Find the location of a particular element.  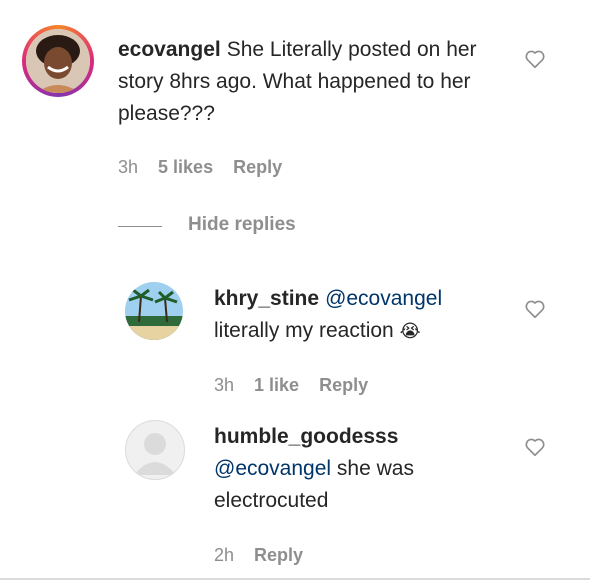

reply-meta: 3h 1 like Reply is located at coordinates (301, 385).